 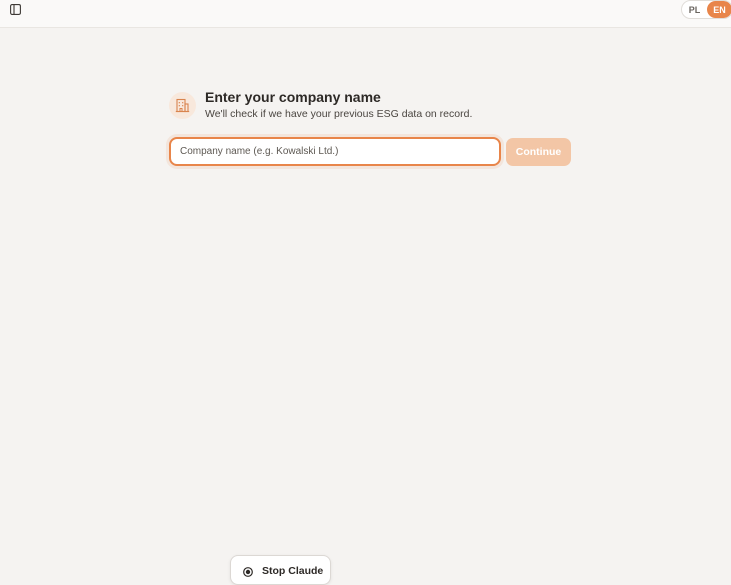 I want to click on building-icon, so click(x=182, y=105).